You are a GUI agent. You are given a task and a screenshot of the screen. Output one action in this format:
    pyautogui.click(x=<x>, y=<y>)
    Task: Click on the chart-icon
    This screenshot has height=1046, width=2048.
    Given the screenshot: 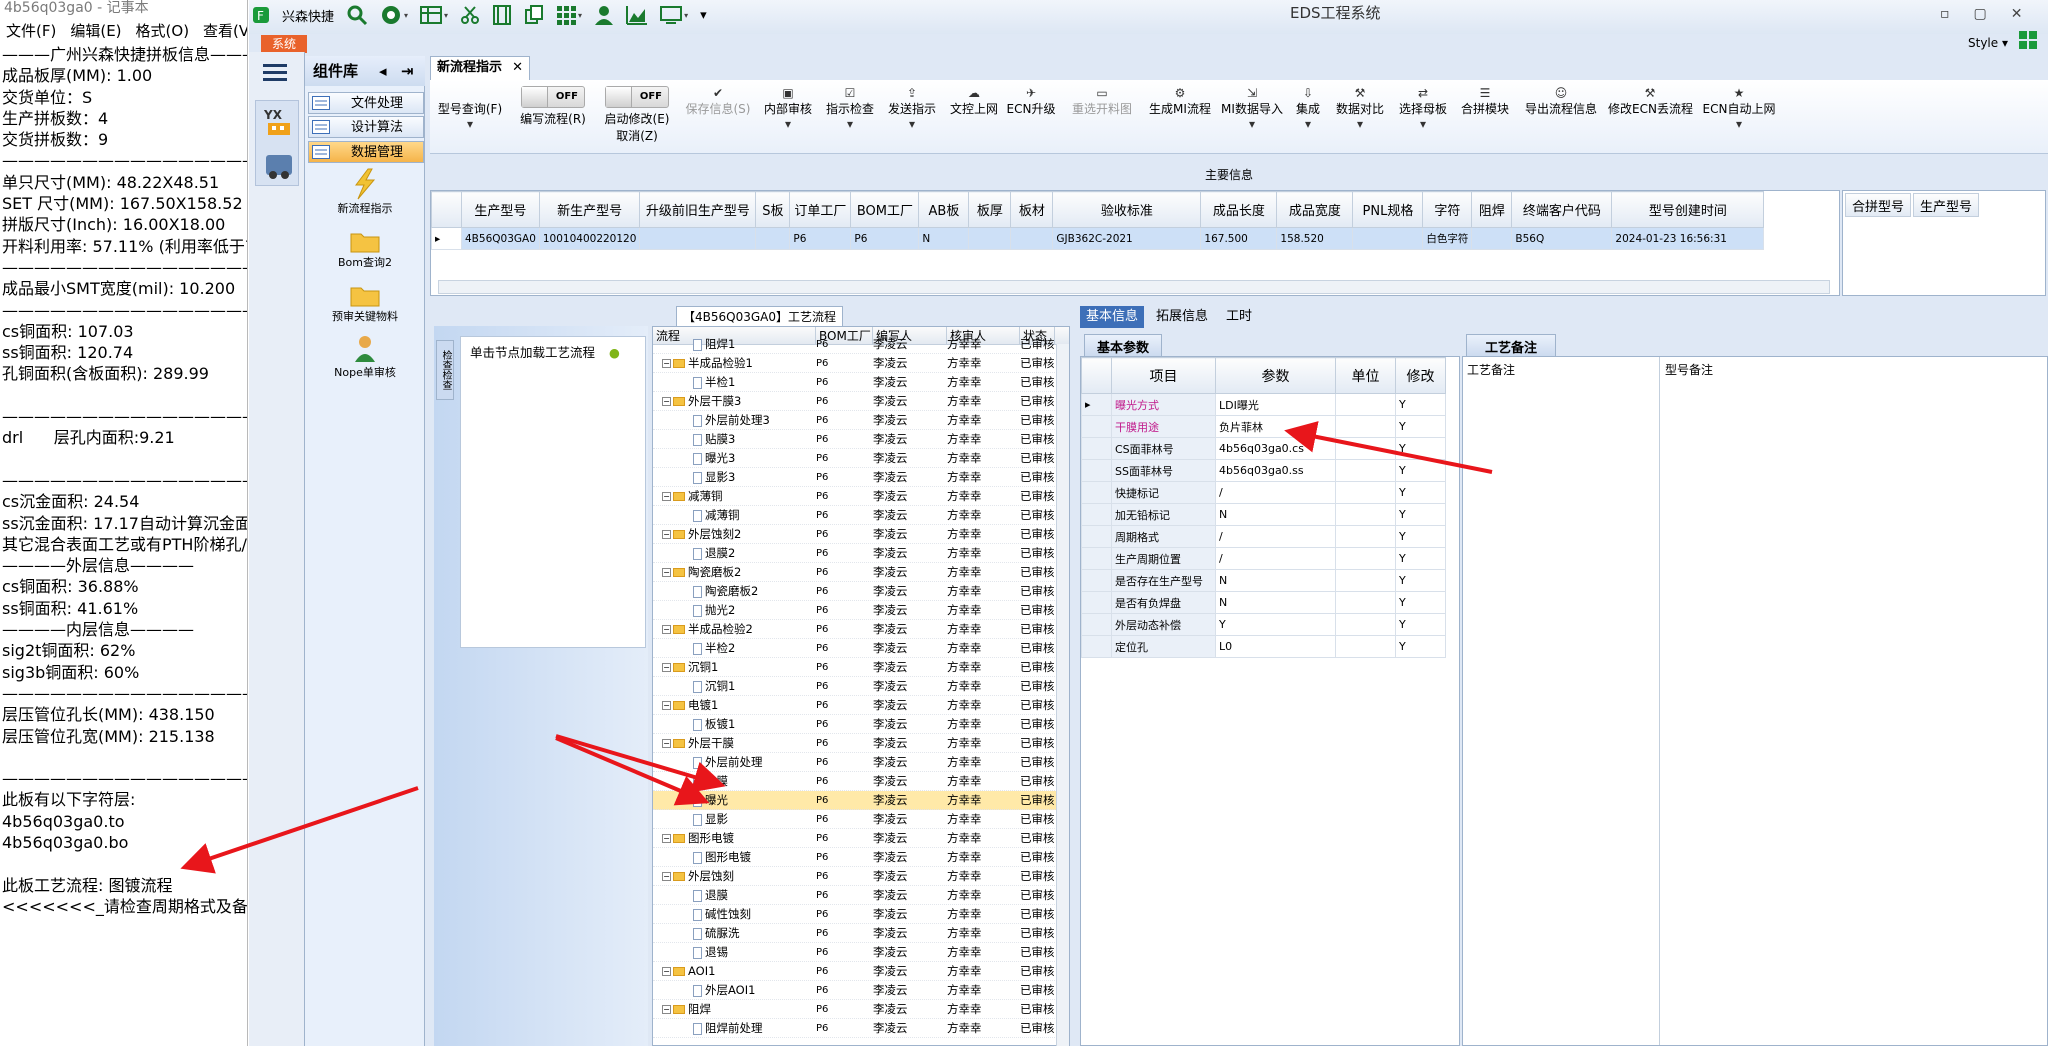 What is the action you would take?
    pyautogui.click(x=637, y=15)
    